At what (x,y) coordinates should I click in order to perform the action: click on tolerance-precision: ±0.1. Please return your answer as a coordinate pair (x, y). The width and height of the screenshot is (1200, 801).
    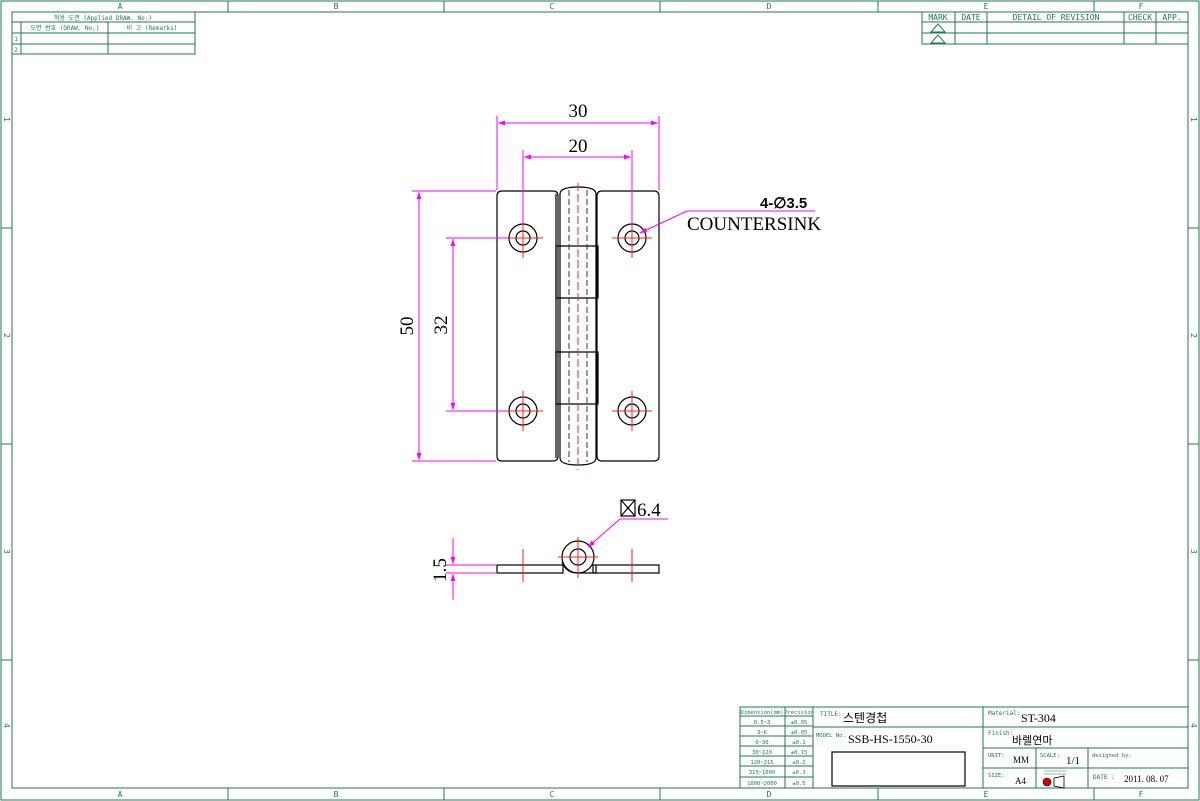
    Looking at the image, I should click on (798, 743).